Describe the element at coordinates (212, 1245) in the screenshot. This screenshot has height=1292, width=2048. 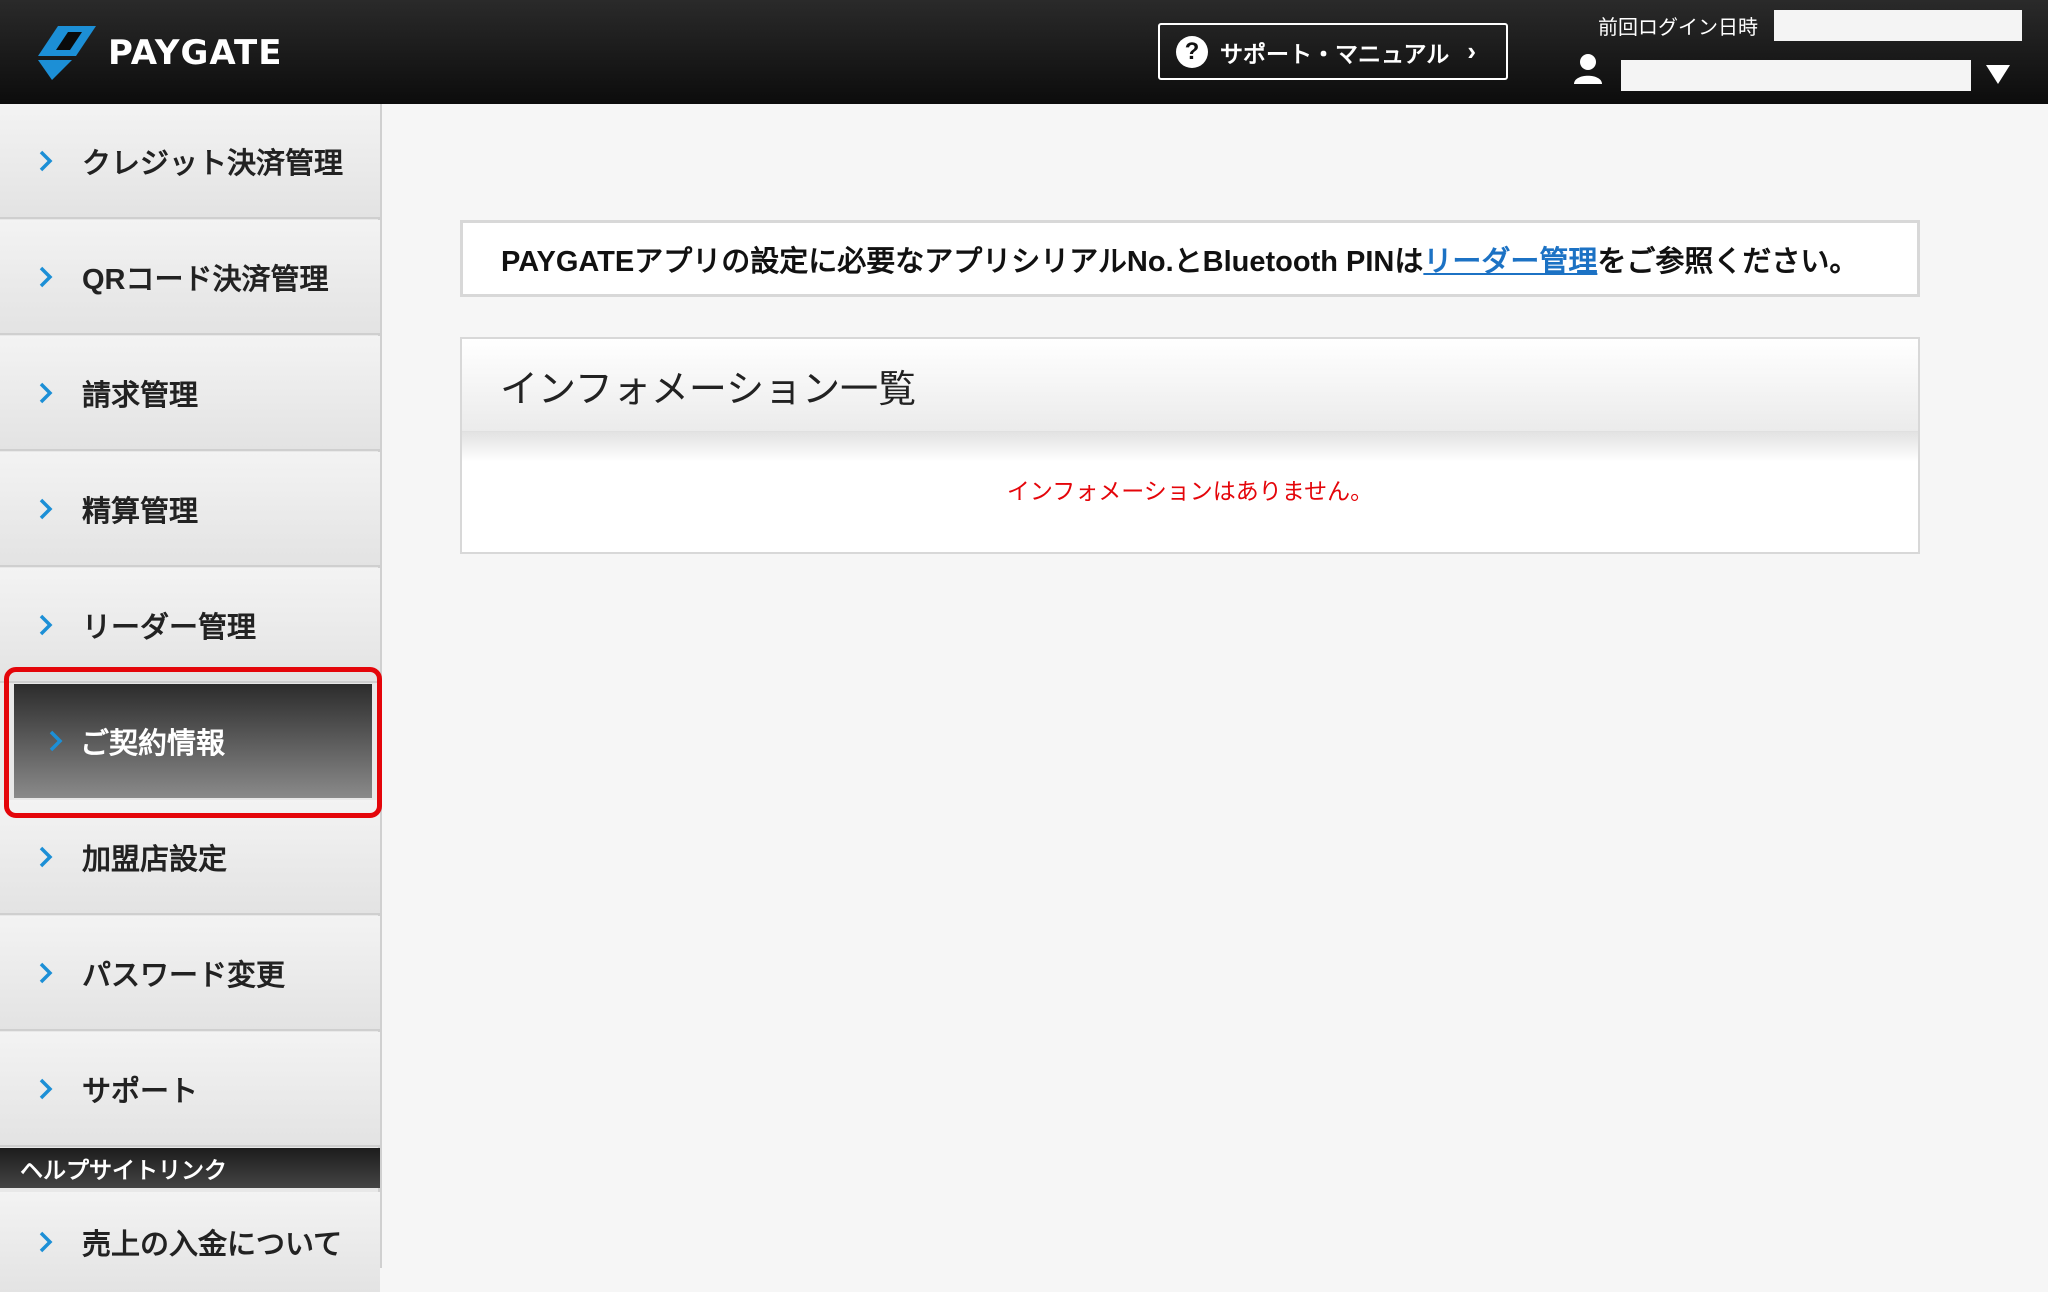
I see `sidebar-item-label: 売上の入金について` at that location.